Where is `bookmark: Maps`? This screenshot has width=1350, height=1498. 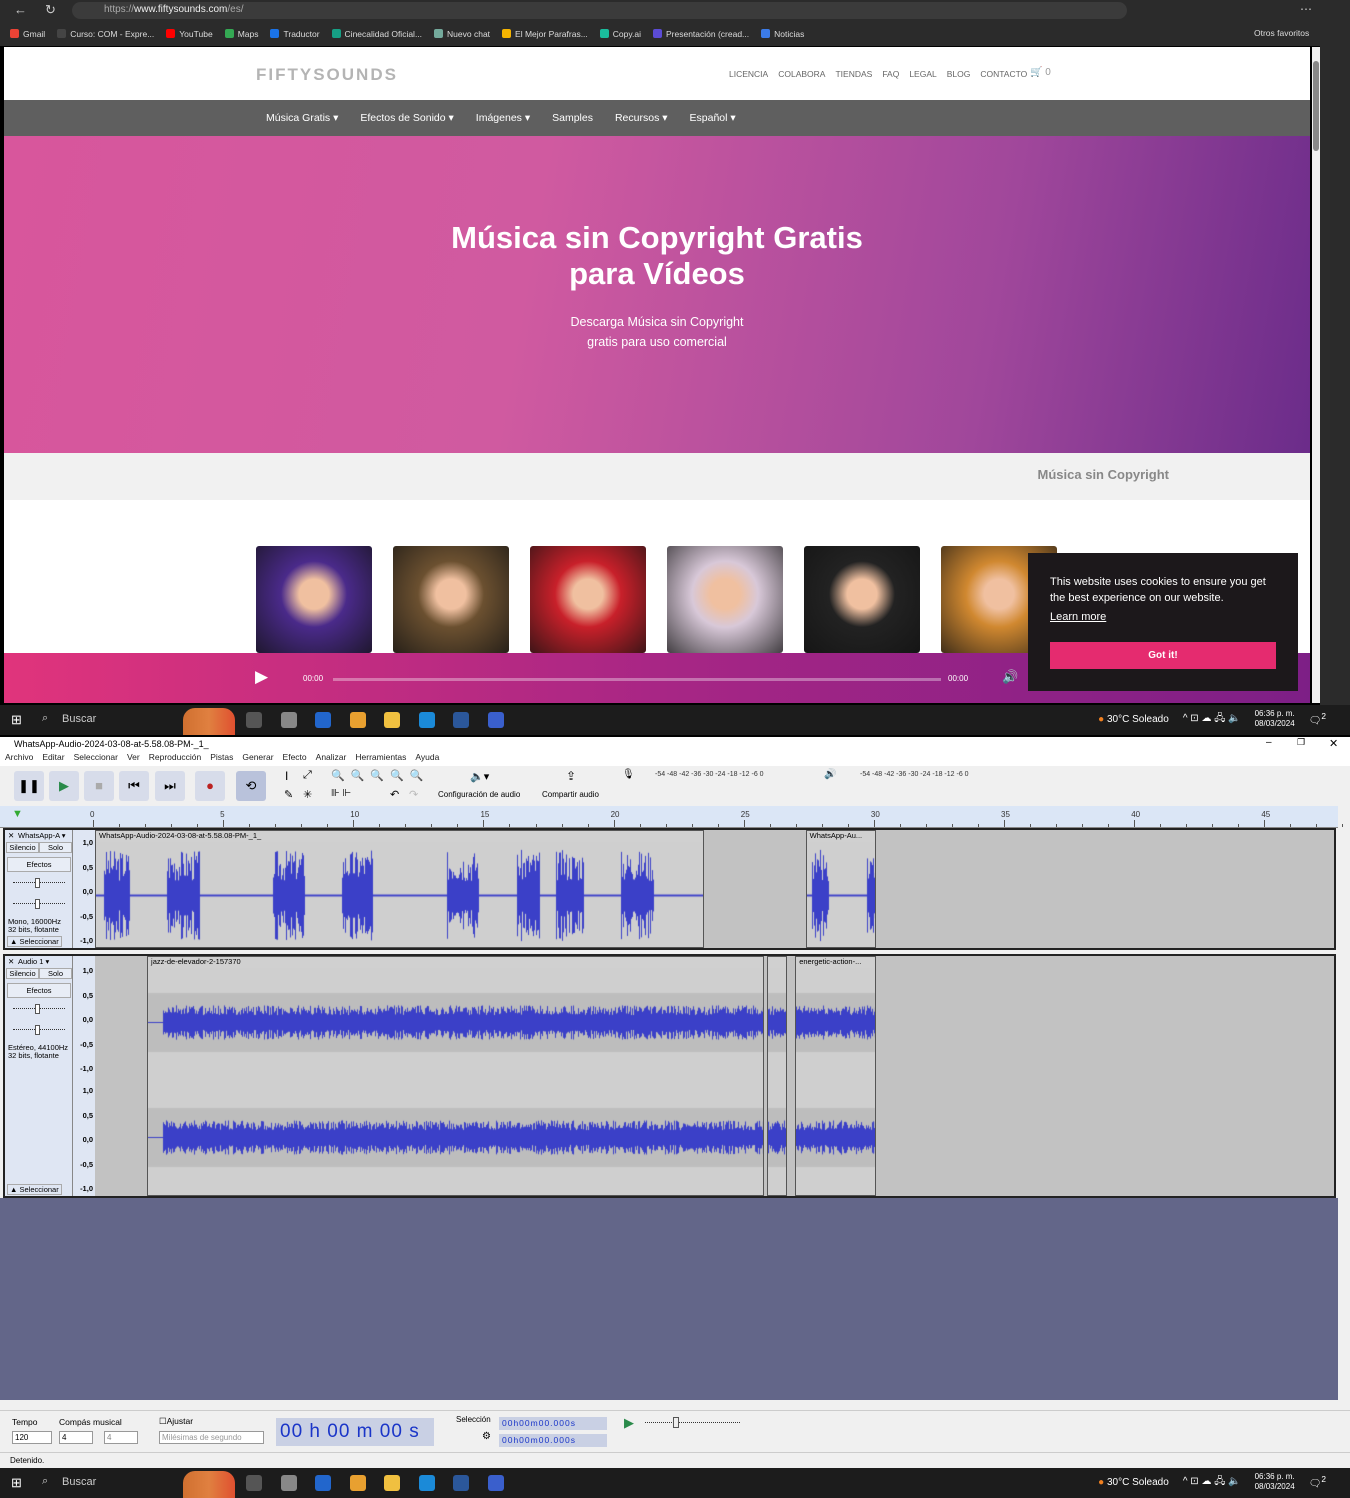 bookmark: Maps is located at coordinates (241, 33).